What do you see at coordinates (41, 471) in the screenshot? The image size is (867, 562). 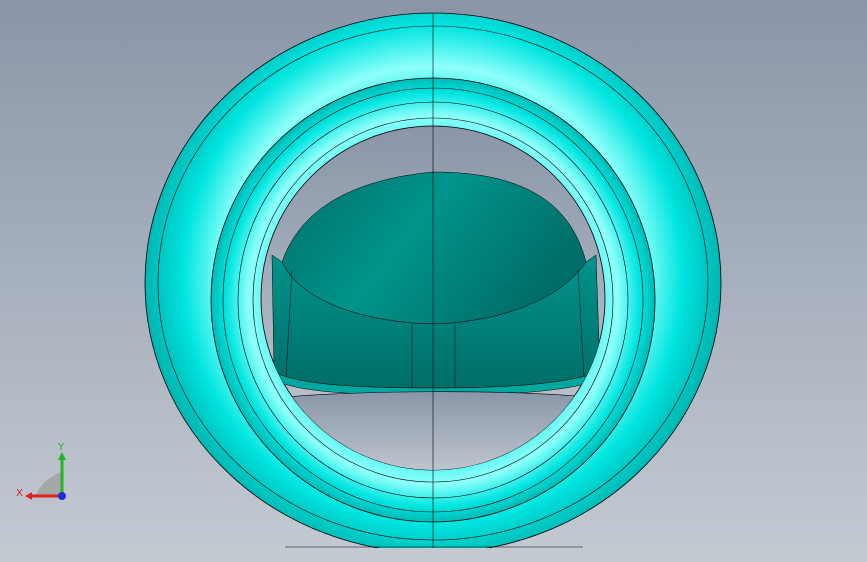 I see `orientation-triad: Y X` at bounding box center [41, 471].